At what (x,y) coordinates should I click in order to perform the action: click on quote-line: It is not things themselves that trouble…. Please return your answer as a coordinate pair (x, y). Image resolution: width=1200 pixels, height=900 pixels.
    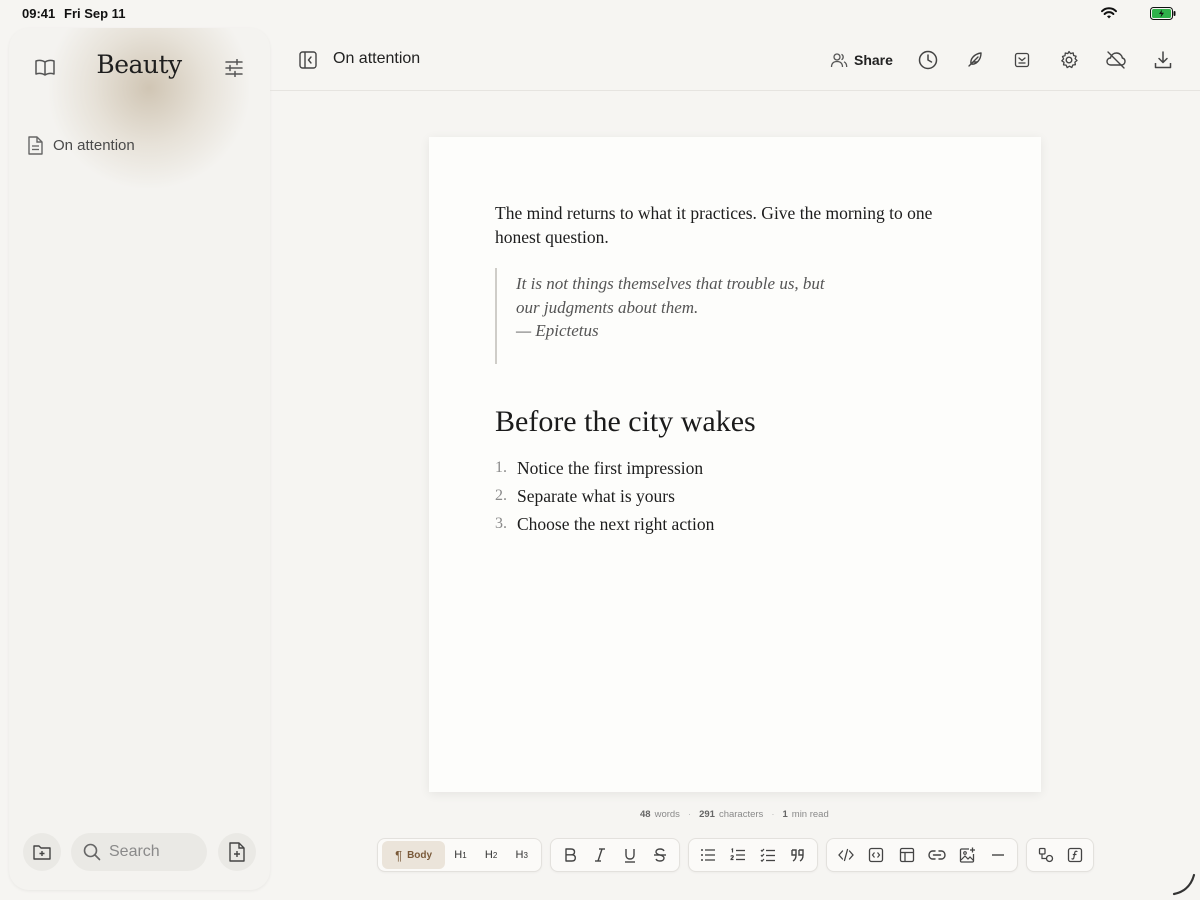
    Looking at the image, I should click on (670, 283).